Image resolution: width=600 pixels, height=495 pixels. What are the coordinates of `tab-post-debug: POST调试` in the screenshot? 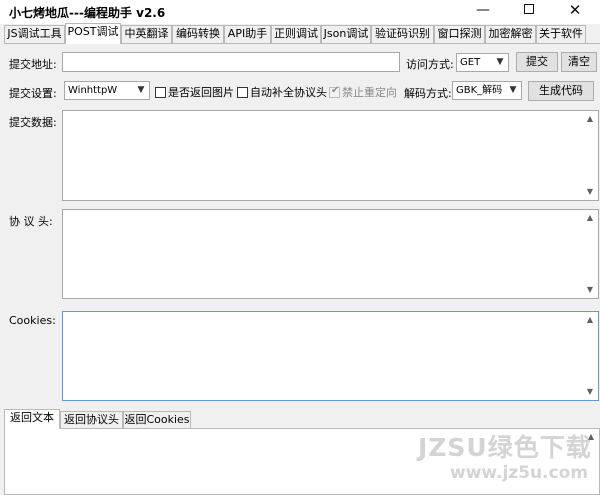 It's located at (93, 33).